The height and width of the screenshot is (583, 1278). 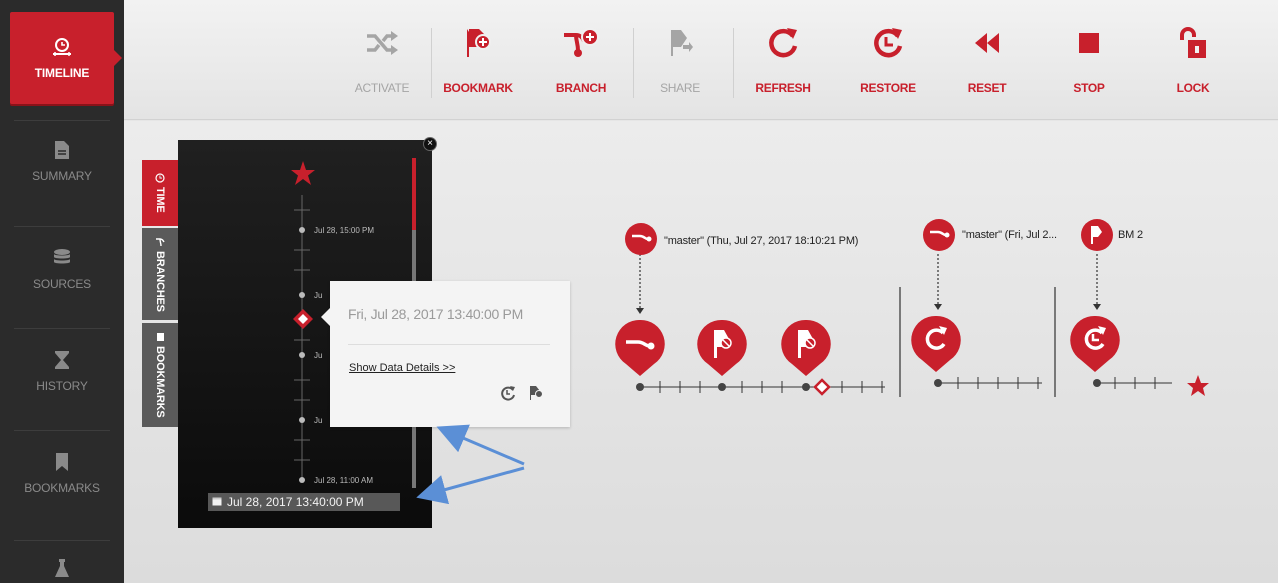 I want to click on bookmark-label: BM 2, so click(x=1130, y=235).